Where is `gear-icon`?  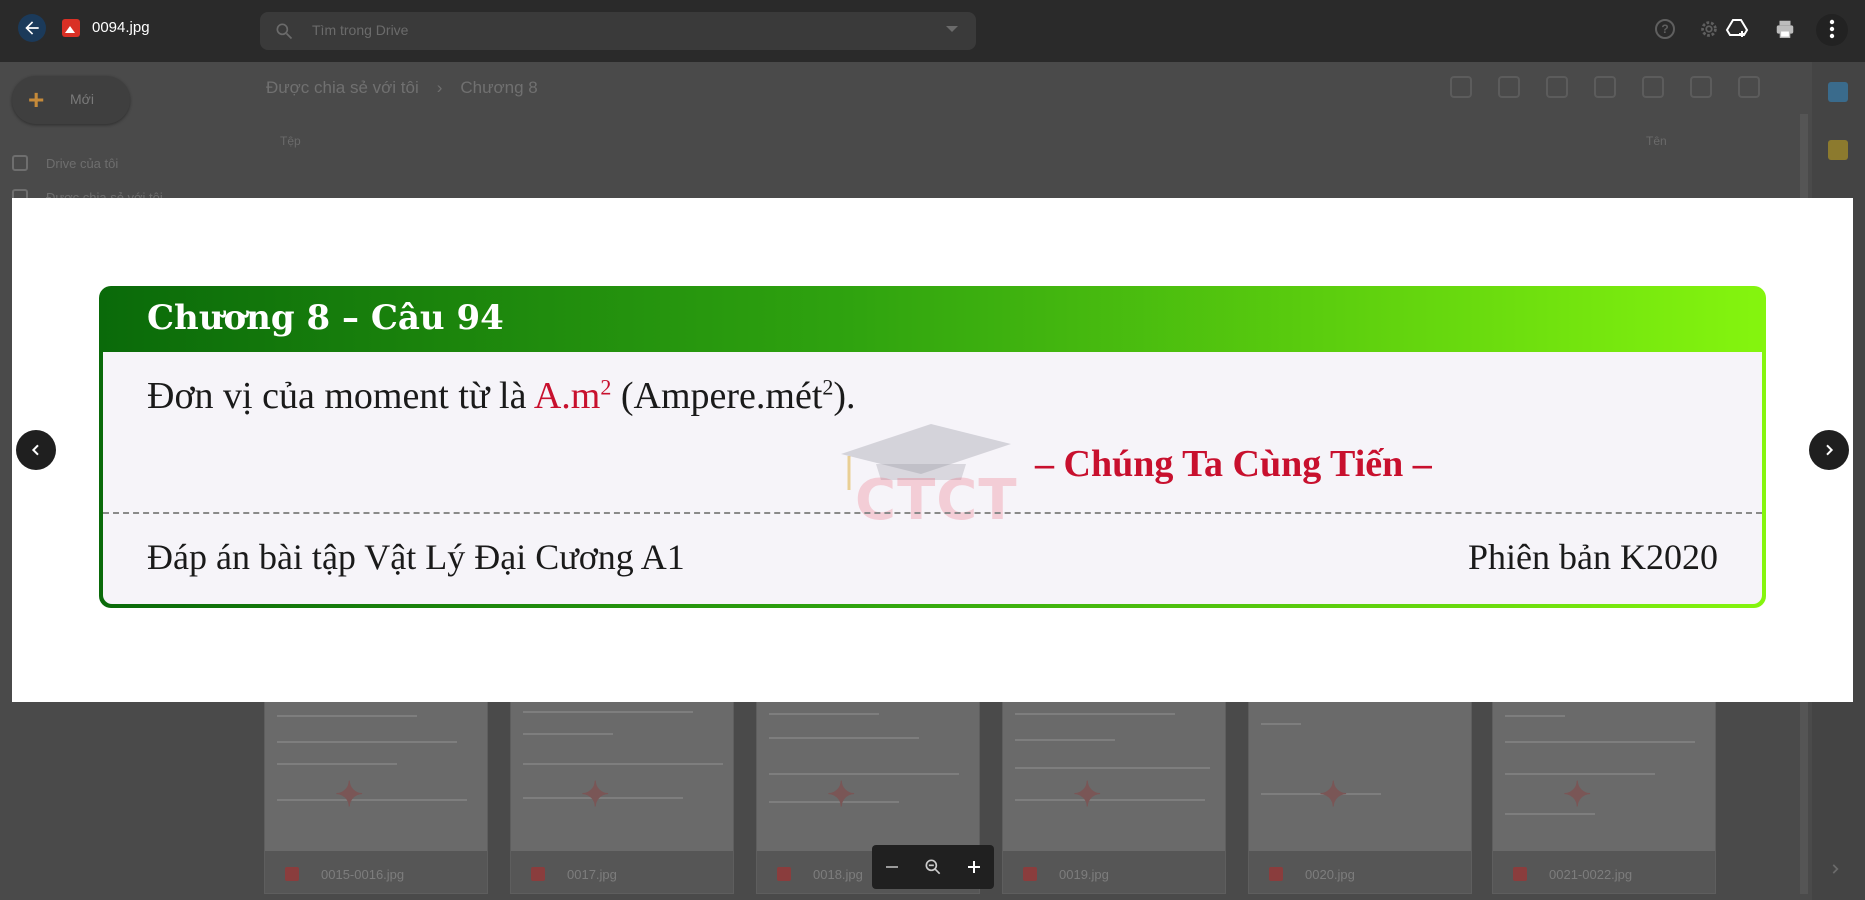 gear-icon is located at coordinates (1709, 29).